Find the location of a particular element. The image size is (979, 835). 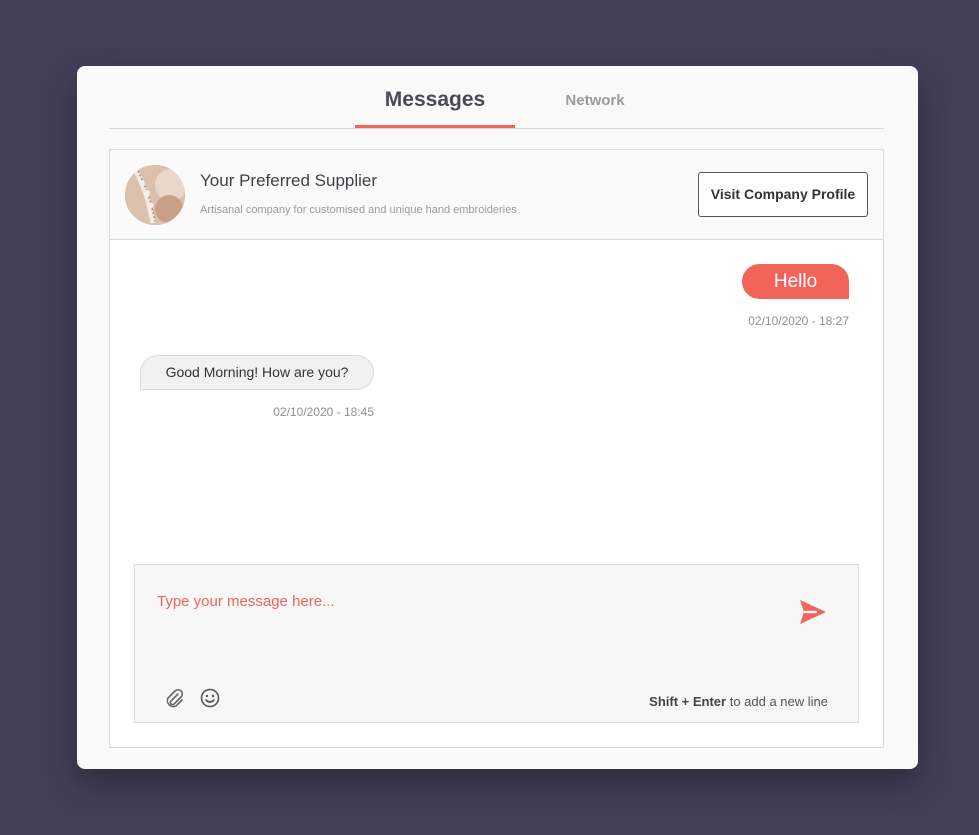

tab-messages: Messages is located at coordinates (435, 108).